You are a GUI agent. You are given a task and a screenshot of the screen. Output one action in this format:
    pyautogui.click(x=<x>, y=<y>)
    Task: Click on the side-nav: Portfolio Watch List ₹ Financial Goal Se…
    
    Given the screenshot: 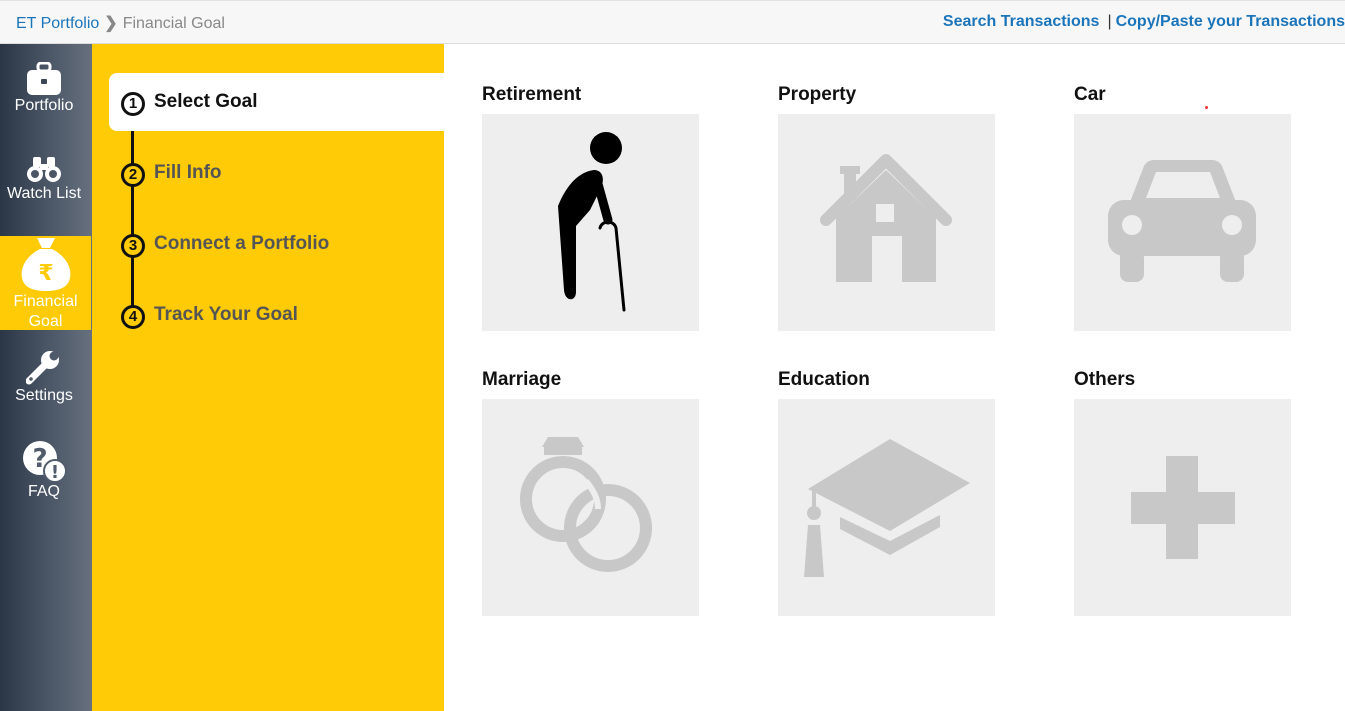 What is the action you would take?
    pyautogui.click(x=46, y=377)
    